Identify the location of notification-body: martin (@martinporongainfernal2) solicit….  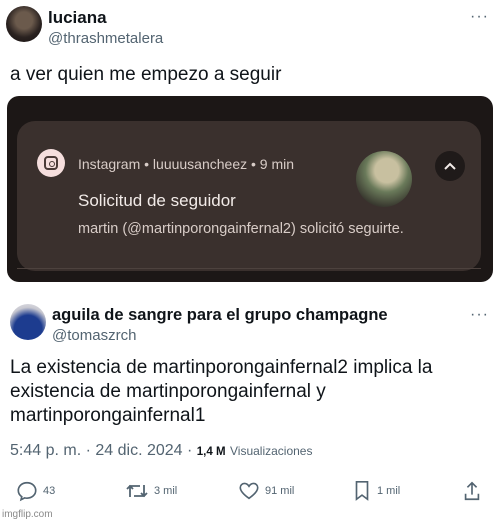
(241, 229).